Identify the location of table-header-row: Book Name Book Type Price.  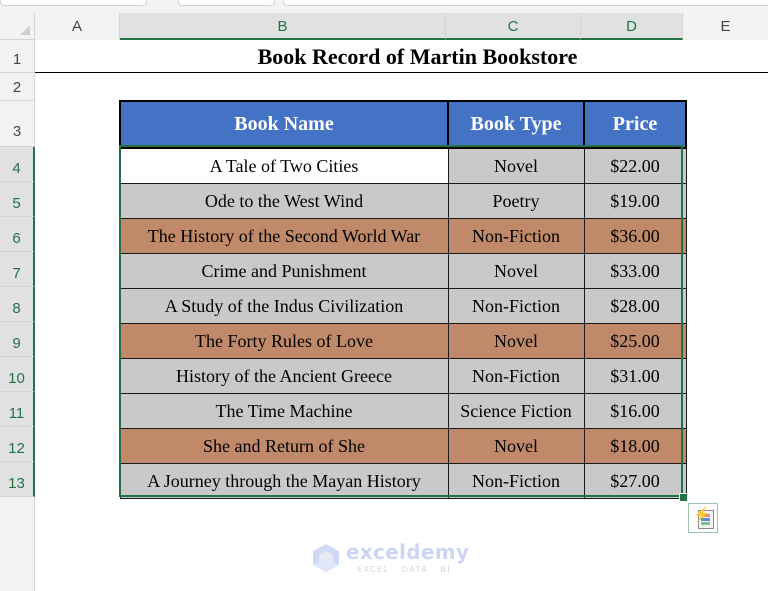
(403, 124).